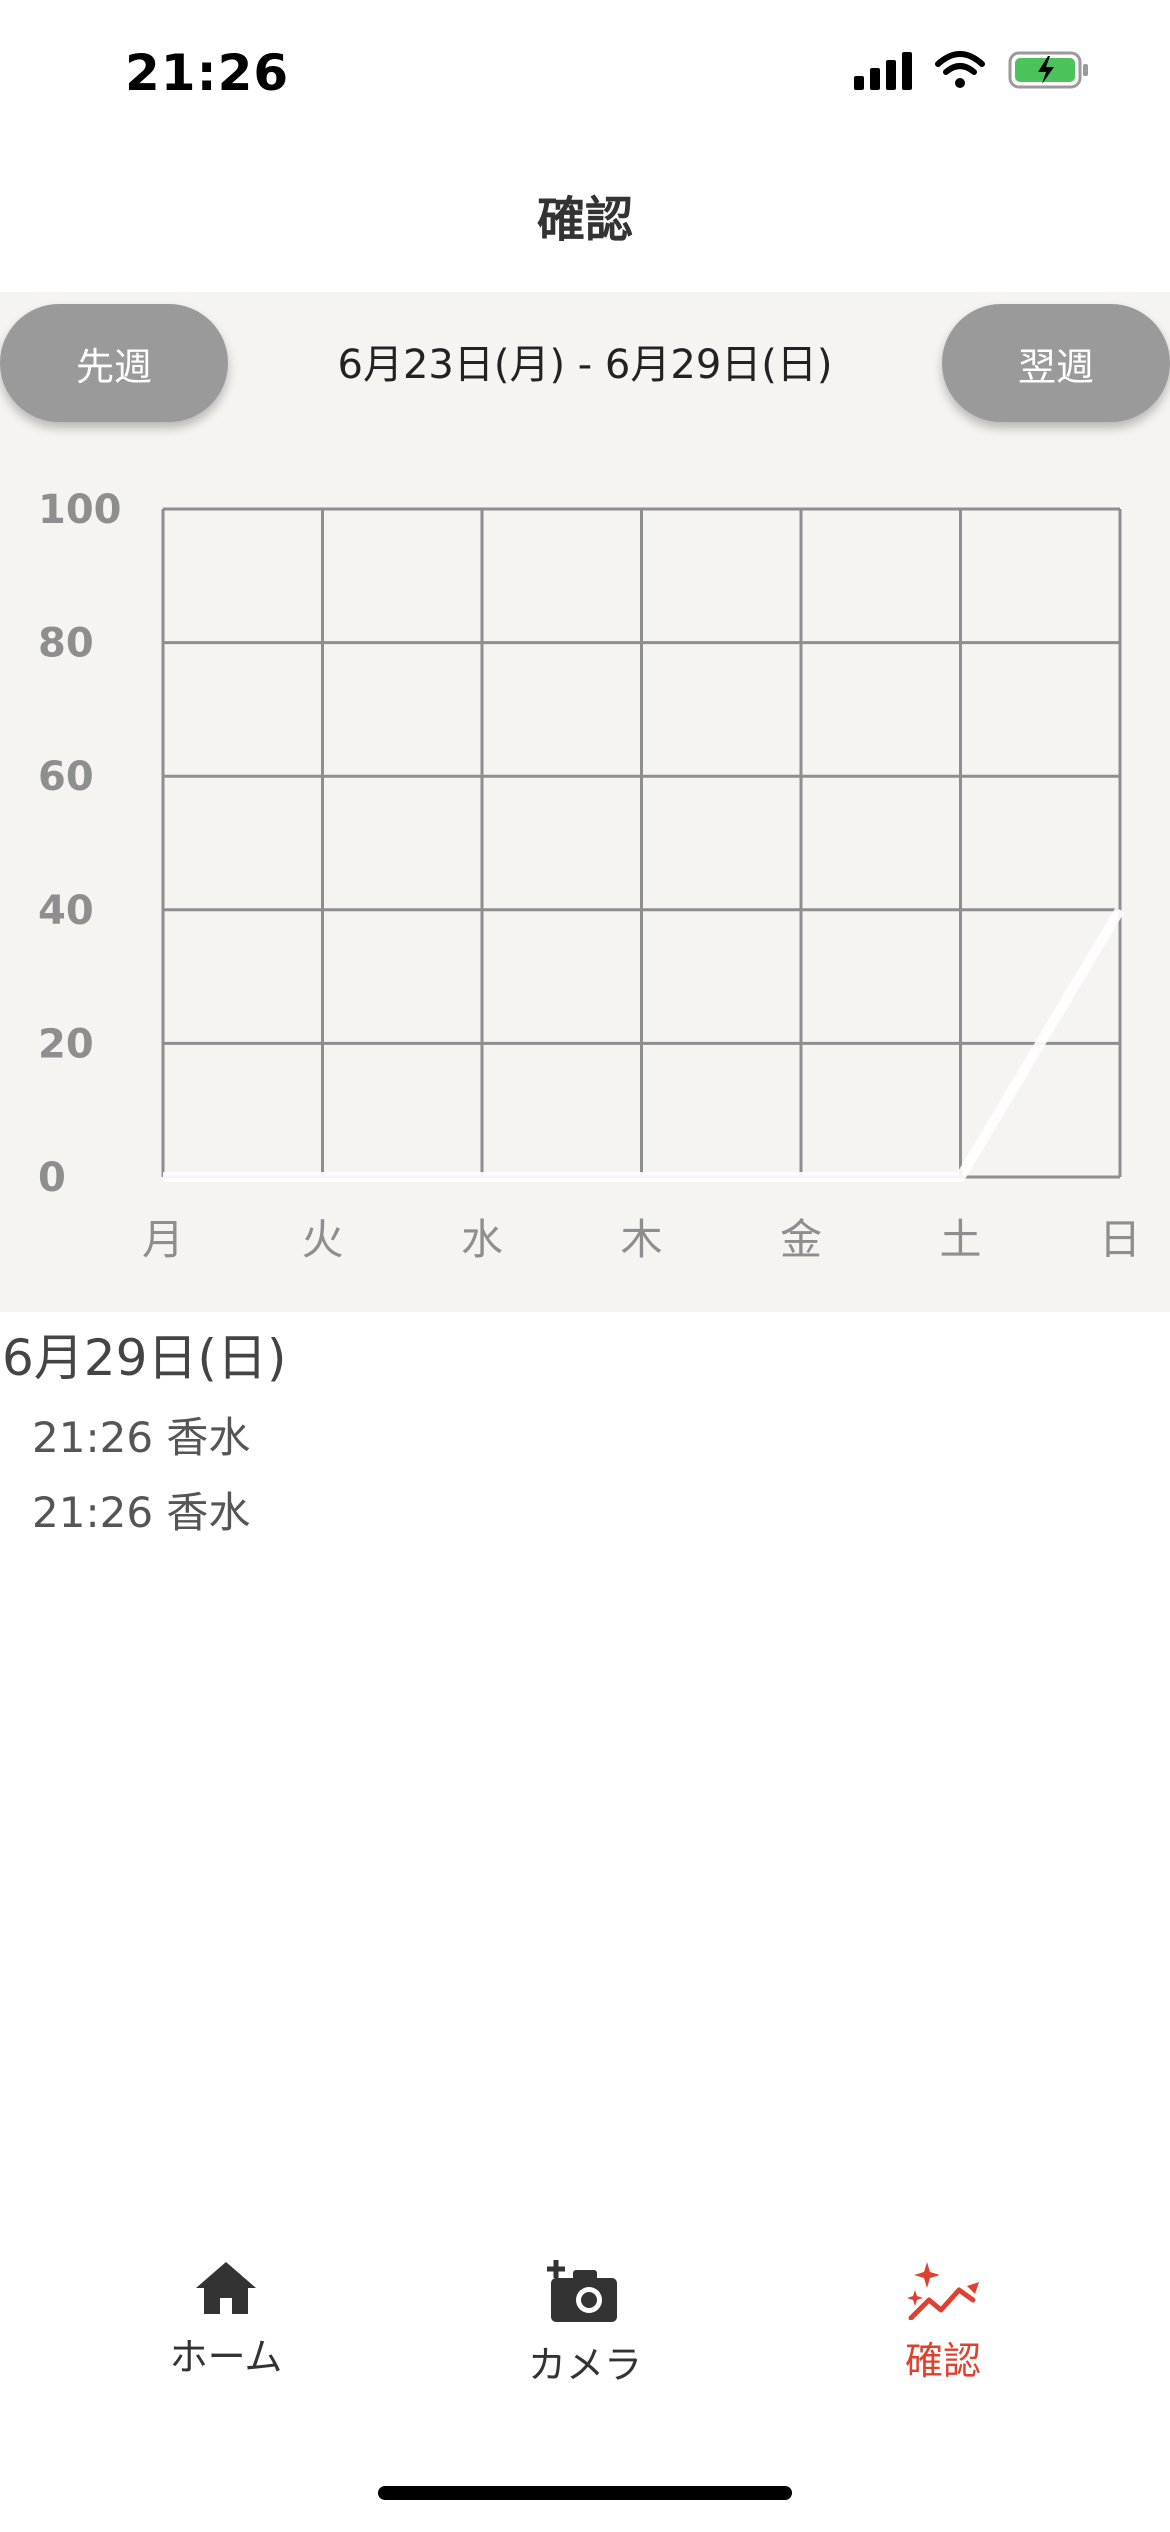 Image resolution: width=1170 pixels, height=2532 pixels. I want to click on status-bar: 21:26, so click(585, 75).